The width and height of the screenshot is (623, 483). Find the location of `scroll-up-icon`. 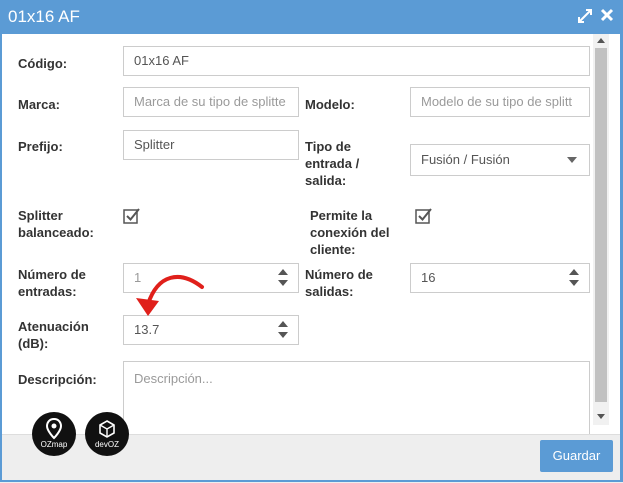

scroll-up-icon is located at coordinates (601, 40).